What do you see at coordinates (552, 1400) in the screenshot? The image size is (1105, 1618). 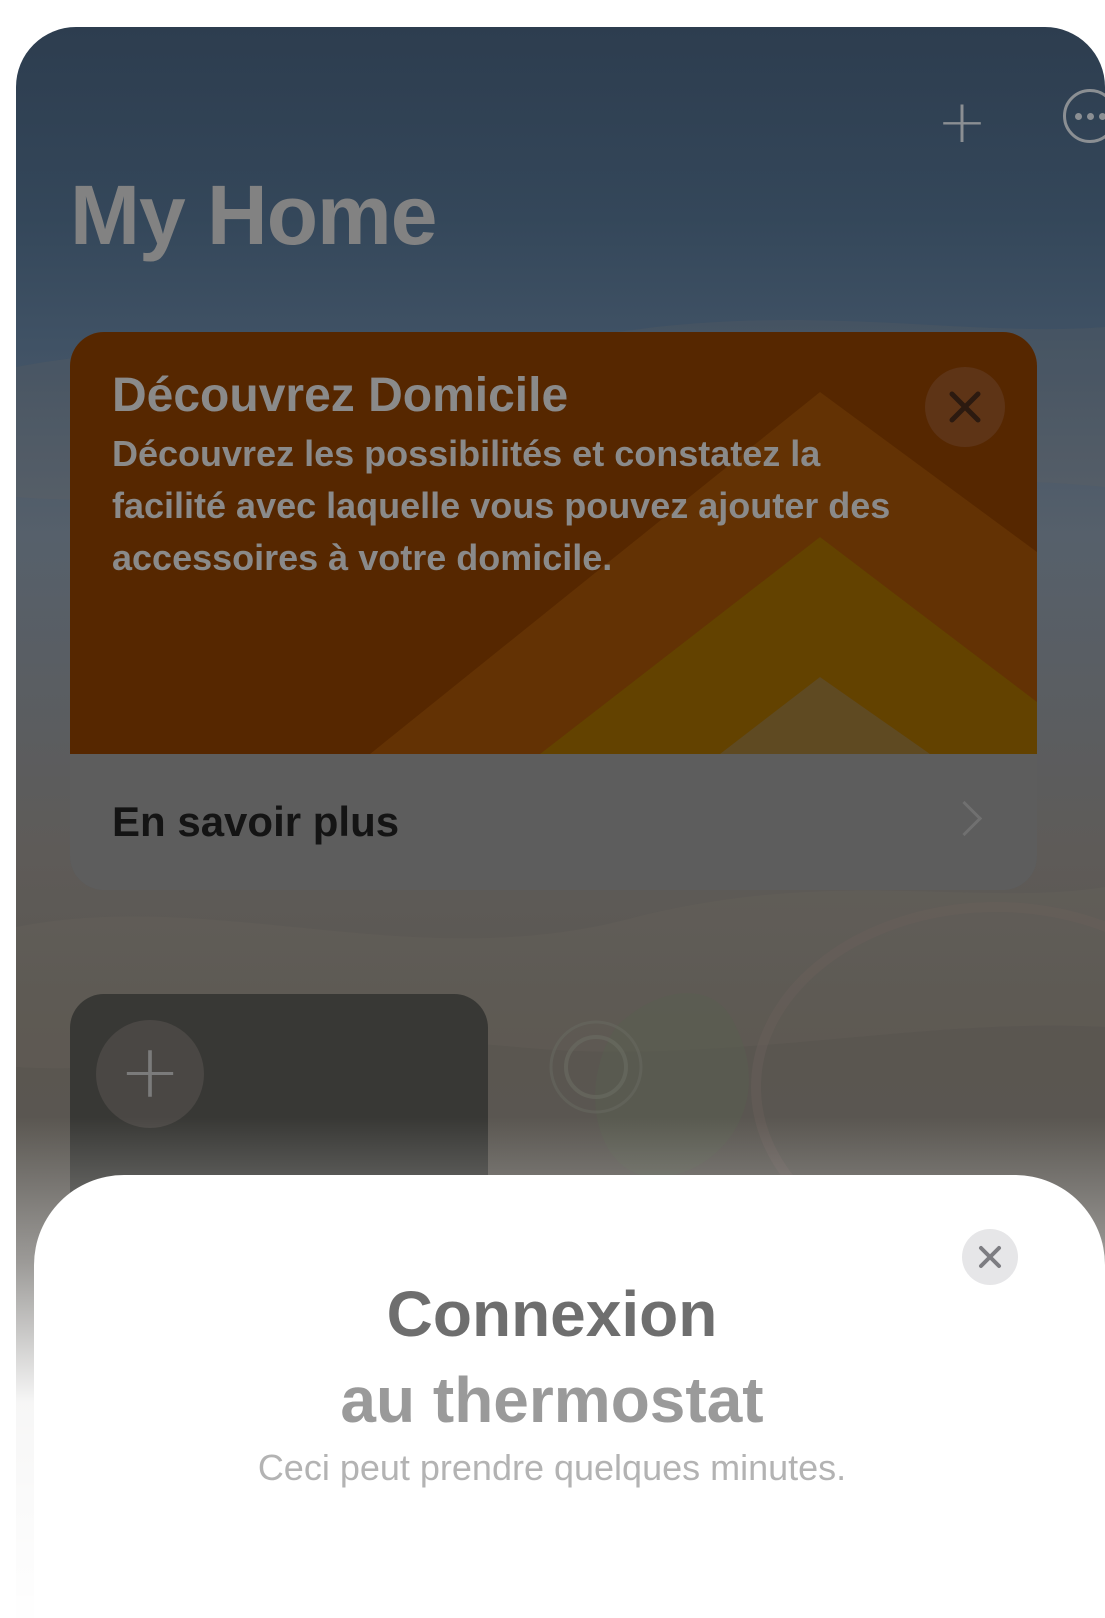 I see `sheet-title-line2: au thermostat` at bounding box center [552, 1400].